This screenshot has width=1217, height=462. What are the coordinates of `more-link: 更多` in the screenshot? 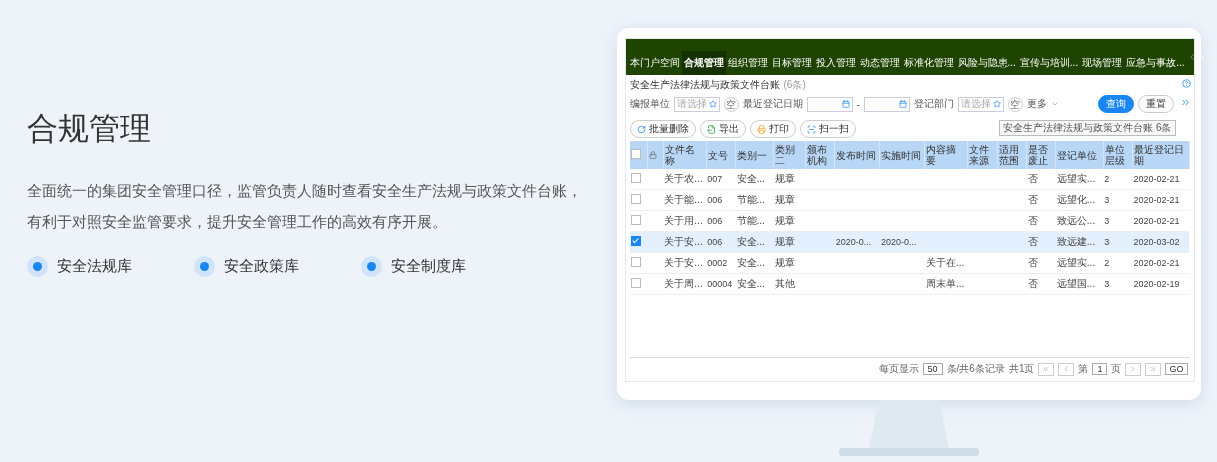 It's located at (1036, 104).